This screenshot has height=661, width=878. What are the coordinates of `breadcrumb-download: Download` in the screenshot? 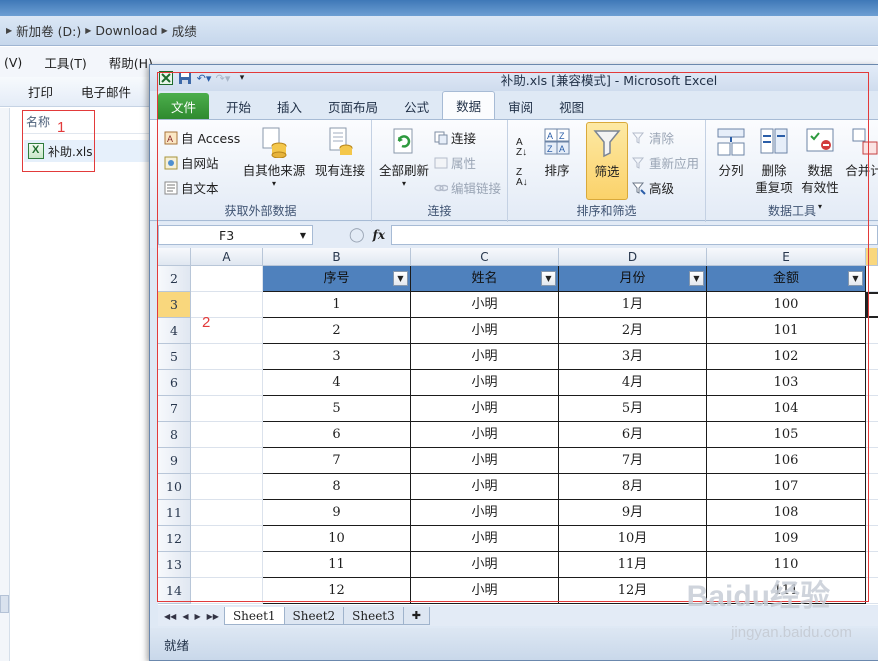 It's located at (126, 30).